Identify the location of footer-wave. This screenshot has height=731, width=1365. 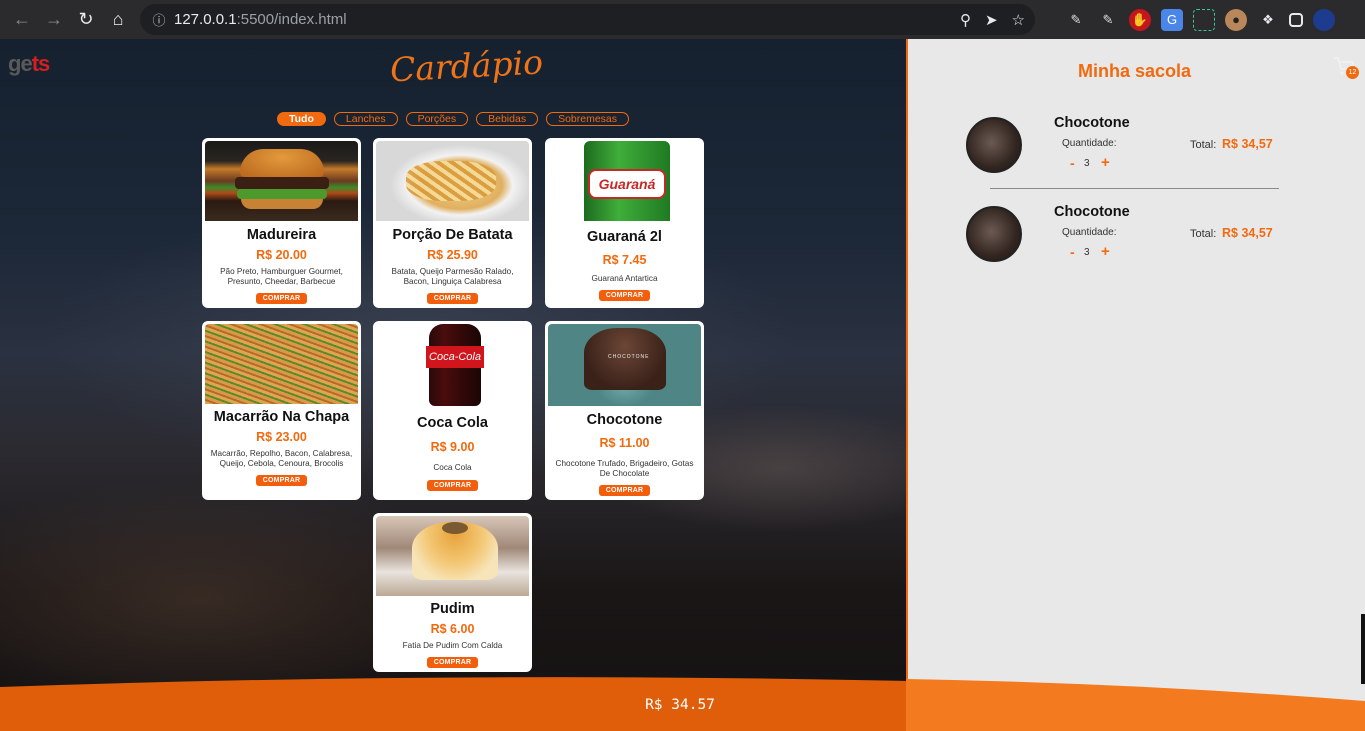
(453, 704).